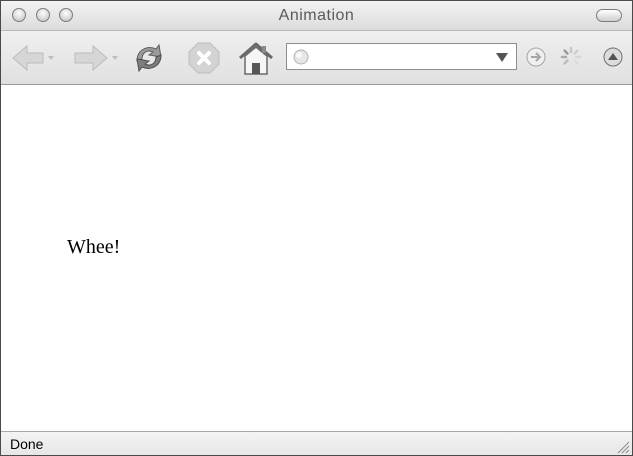  I want to click on dropdown-arrow-icon, so click(502, 57).